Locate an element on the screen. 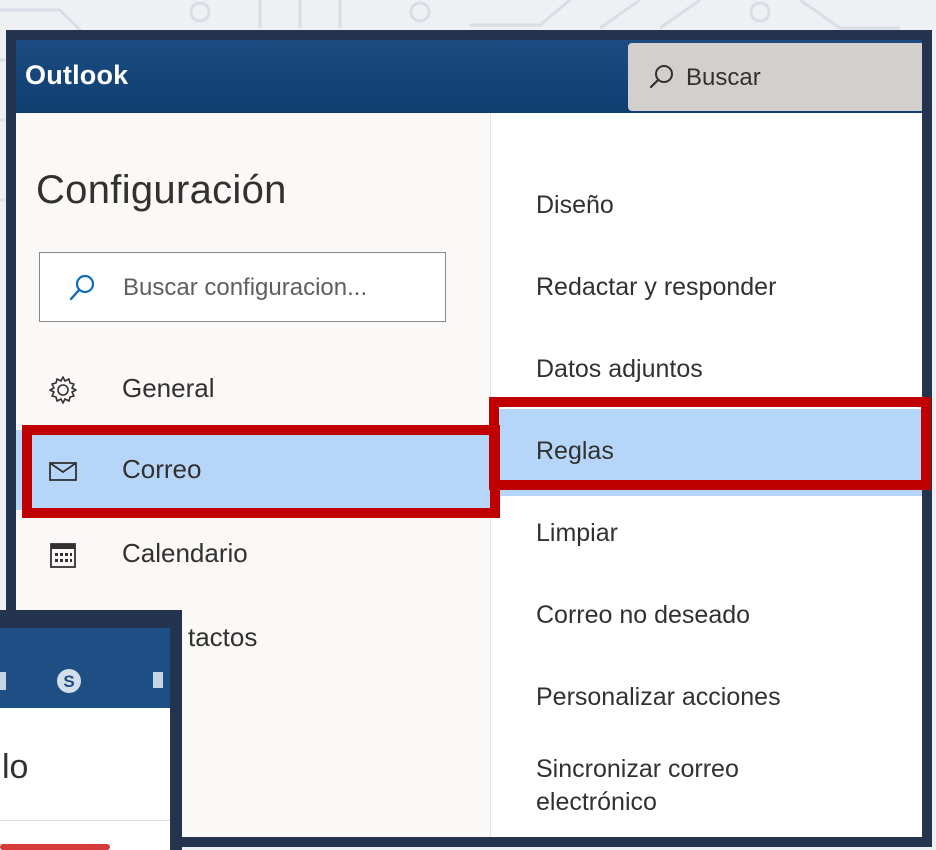  nav-item-label: tactos is located at coordinates (223, 637).